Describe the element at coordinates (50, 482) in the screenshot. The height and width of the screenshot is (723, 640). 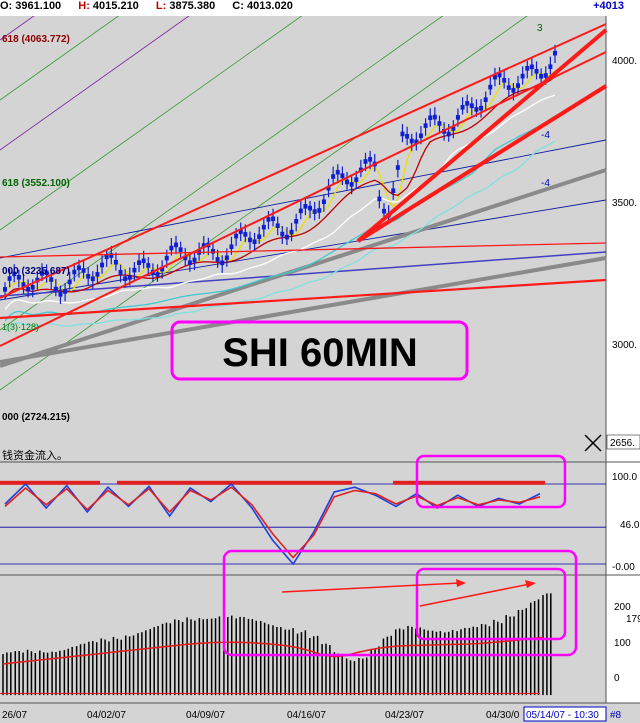
I see `osc-signal-bar` at that location.